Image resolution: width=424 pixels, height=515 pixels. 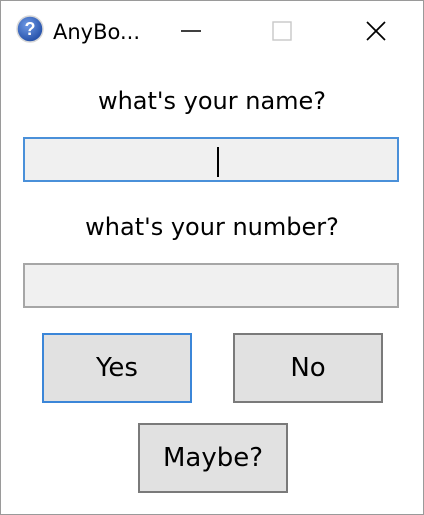 I want to click on help-question-icon: ?, so click(x=30, y=29).